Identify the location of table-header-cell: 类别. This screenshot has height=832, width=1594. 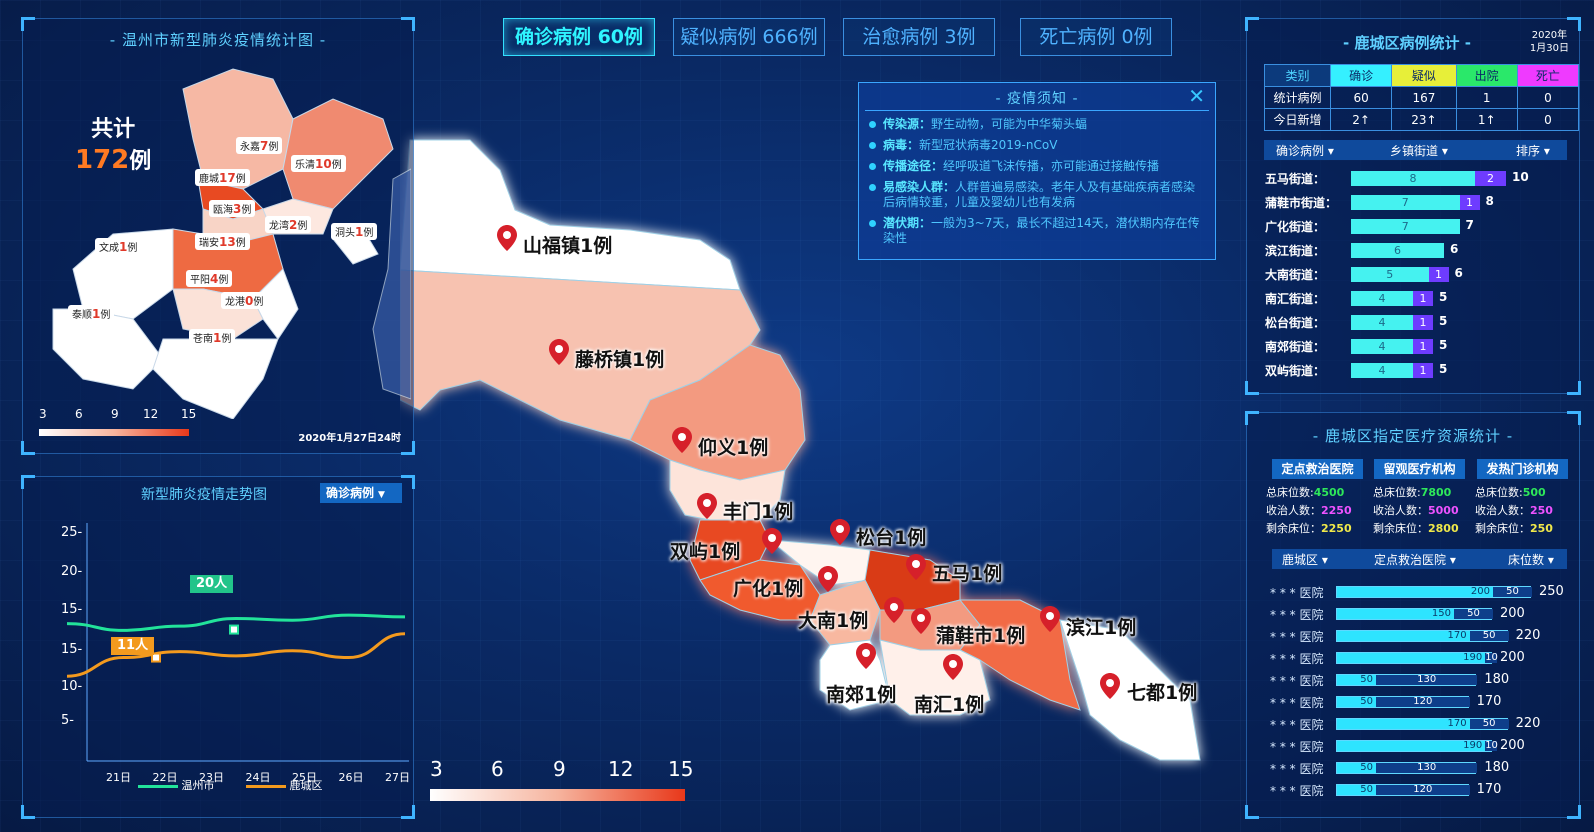
(1297, 75).